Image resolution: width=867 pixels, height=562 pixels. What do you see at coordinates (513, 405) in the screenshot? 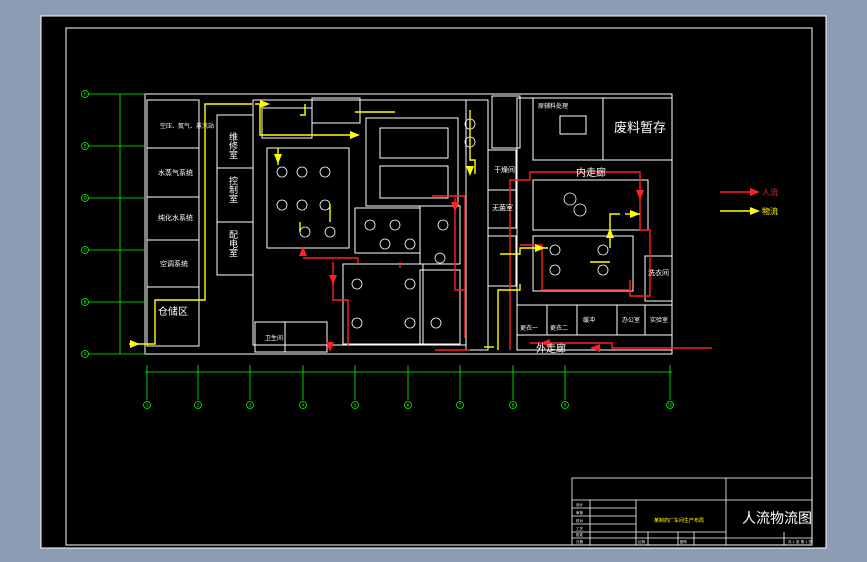
I see `axis-label: 8` at bounding box center [513, 405].